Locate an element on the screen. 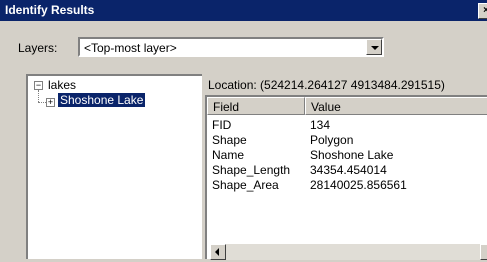  layers-dropdown-button is located at coordinates (374, 47).